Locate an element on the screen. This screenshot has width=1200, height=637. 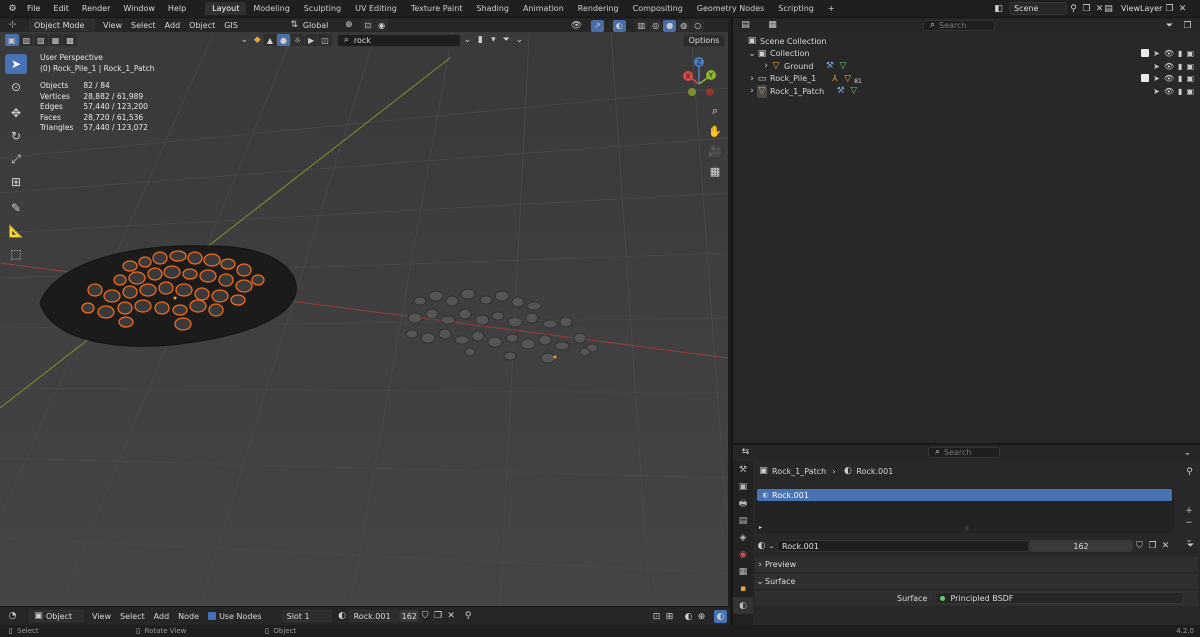
duplicate-material-icon: ❐ is located at coordinates (438, 616).